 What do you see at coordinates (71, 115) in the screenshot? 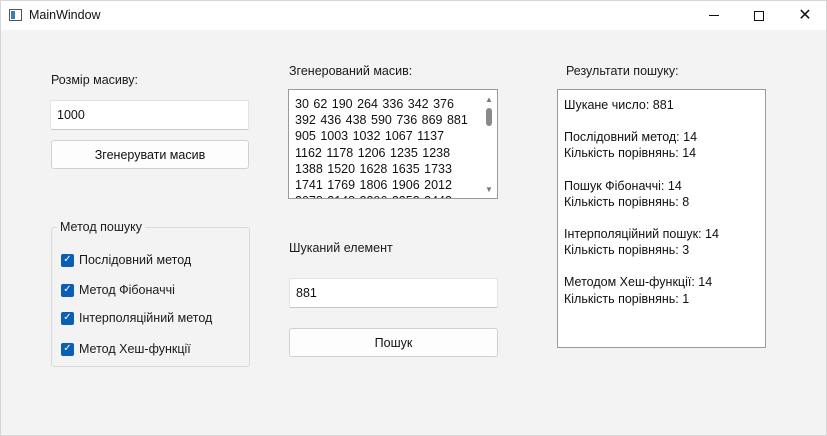
I see `array-size-value: 1000` at bounding box center [71, 115].